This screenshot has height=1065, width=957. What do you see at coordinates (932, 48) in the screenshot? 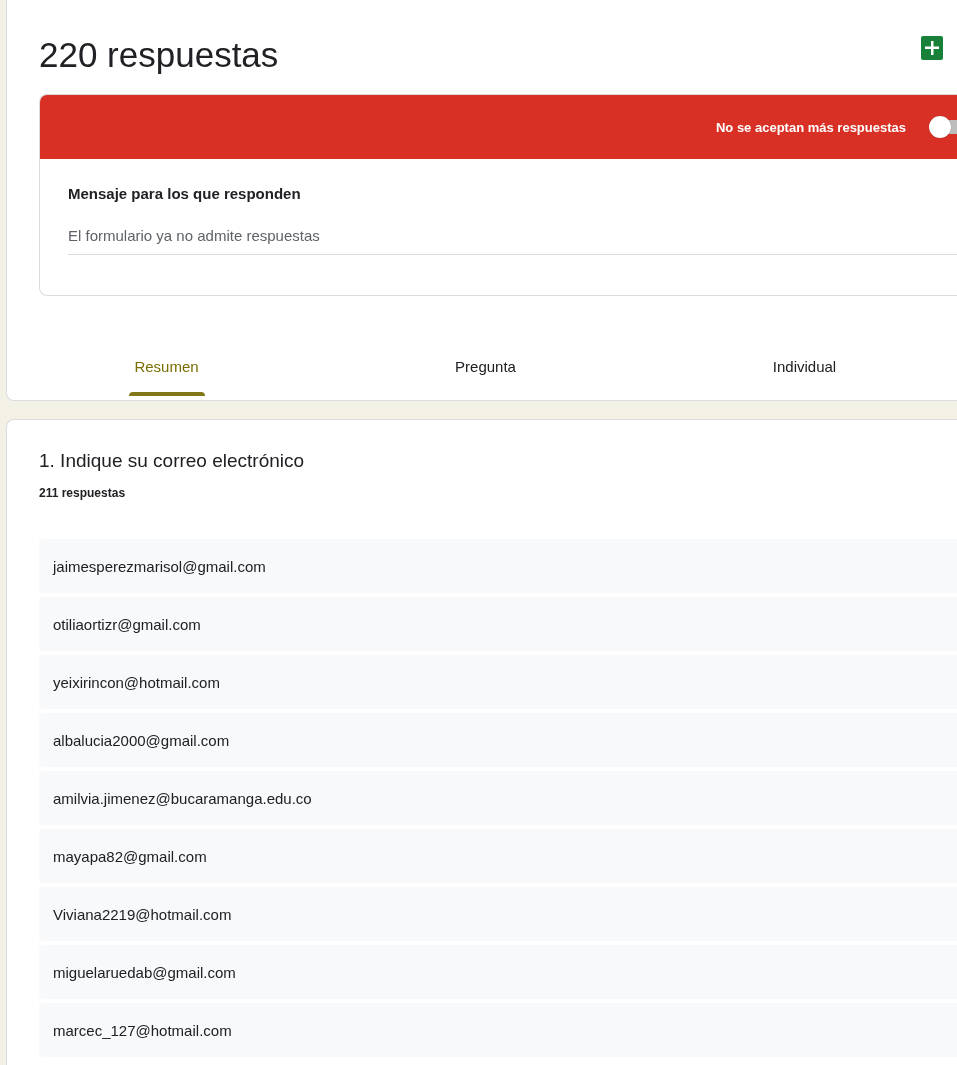
I see `spreadsheet-icon` at bounding box center [932, 48].